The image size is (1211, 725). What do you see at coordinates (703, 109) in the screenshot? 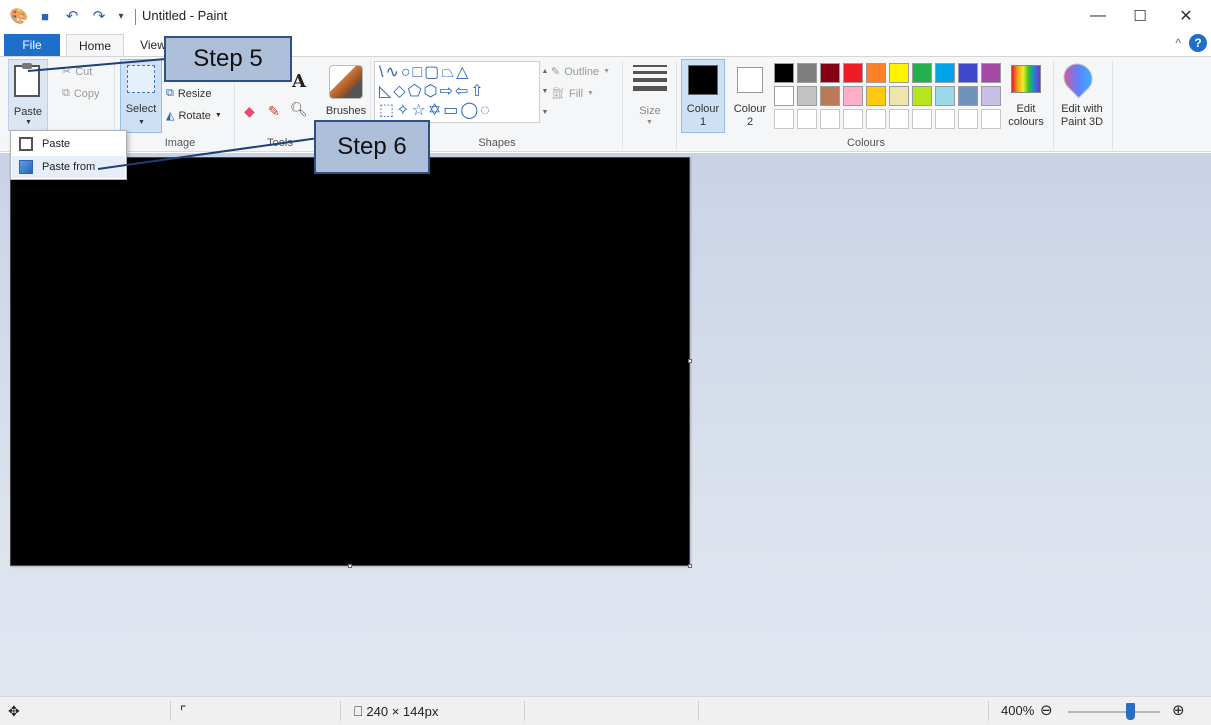
I see `colour-1-label: Colour` at bounding box center [703, 109].